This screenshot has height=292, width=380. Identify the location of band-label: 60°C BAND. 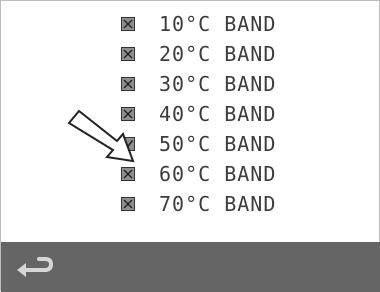
(218, 174).